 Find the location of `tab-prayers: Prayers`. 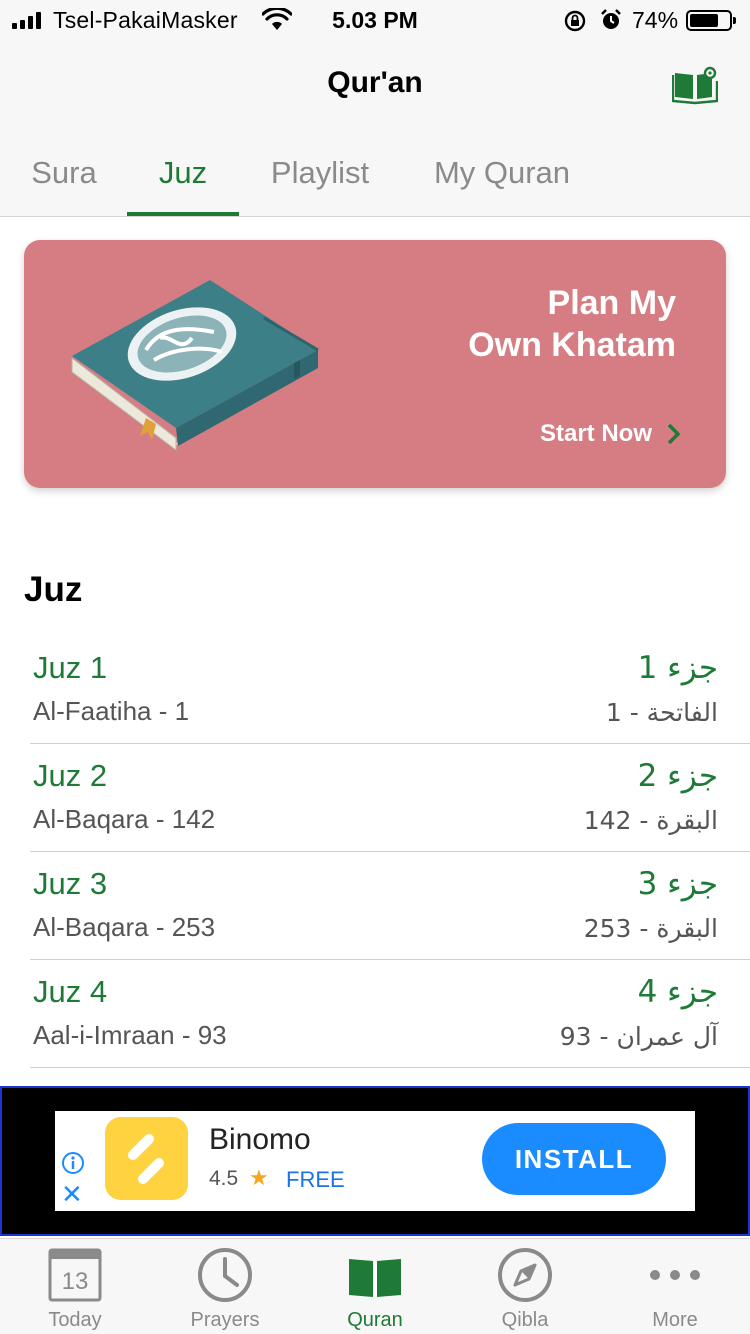

tab-prayers: Prayers is located at coordinates (225, 1286).